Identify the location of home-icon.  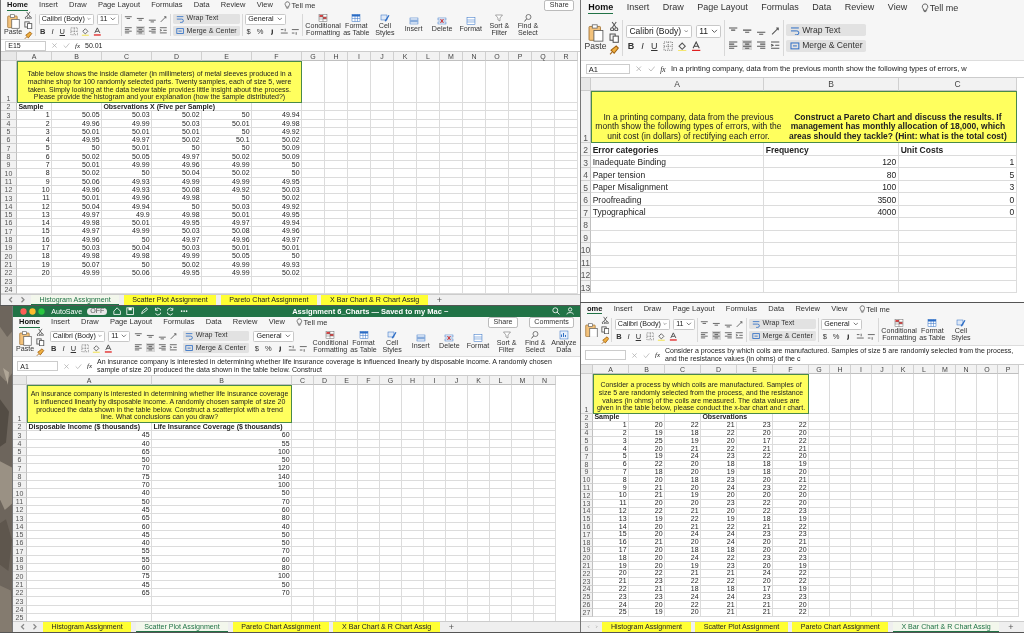
(116, 311).